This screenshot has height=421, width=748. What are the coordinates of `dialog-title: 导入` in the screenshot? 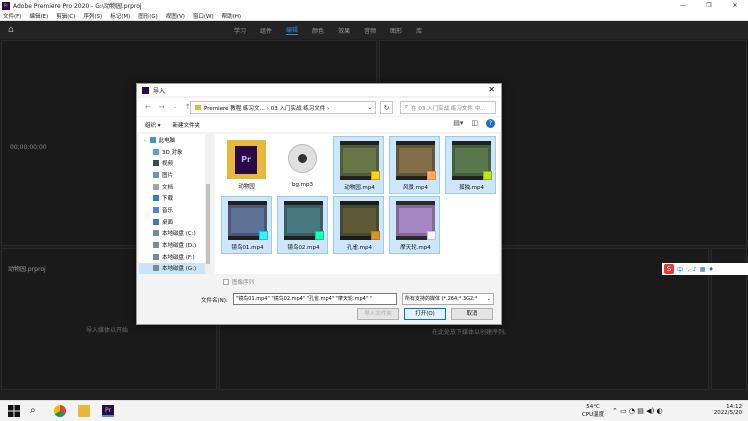 It's located at (159, 91).